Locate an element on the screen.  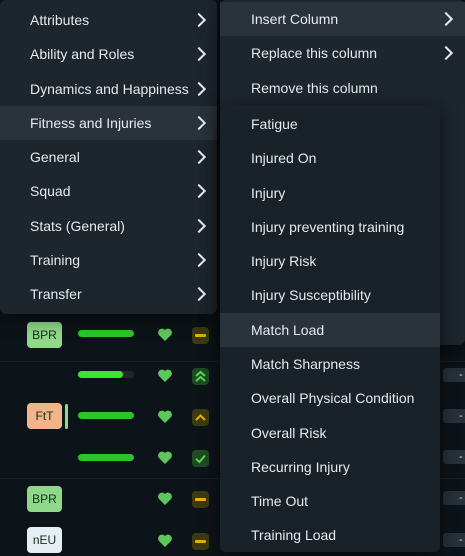
menu-item-insert-column: Insert Column is located at coordinates (342, 19).